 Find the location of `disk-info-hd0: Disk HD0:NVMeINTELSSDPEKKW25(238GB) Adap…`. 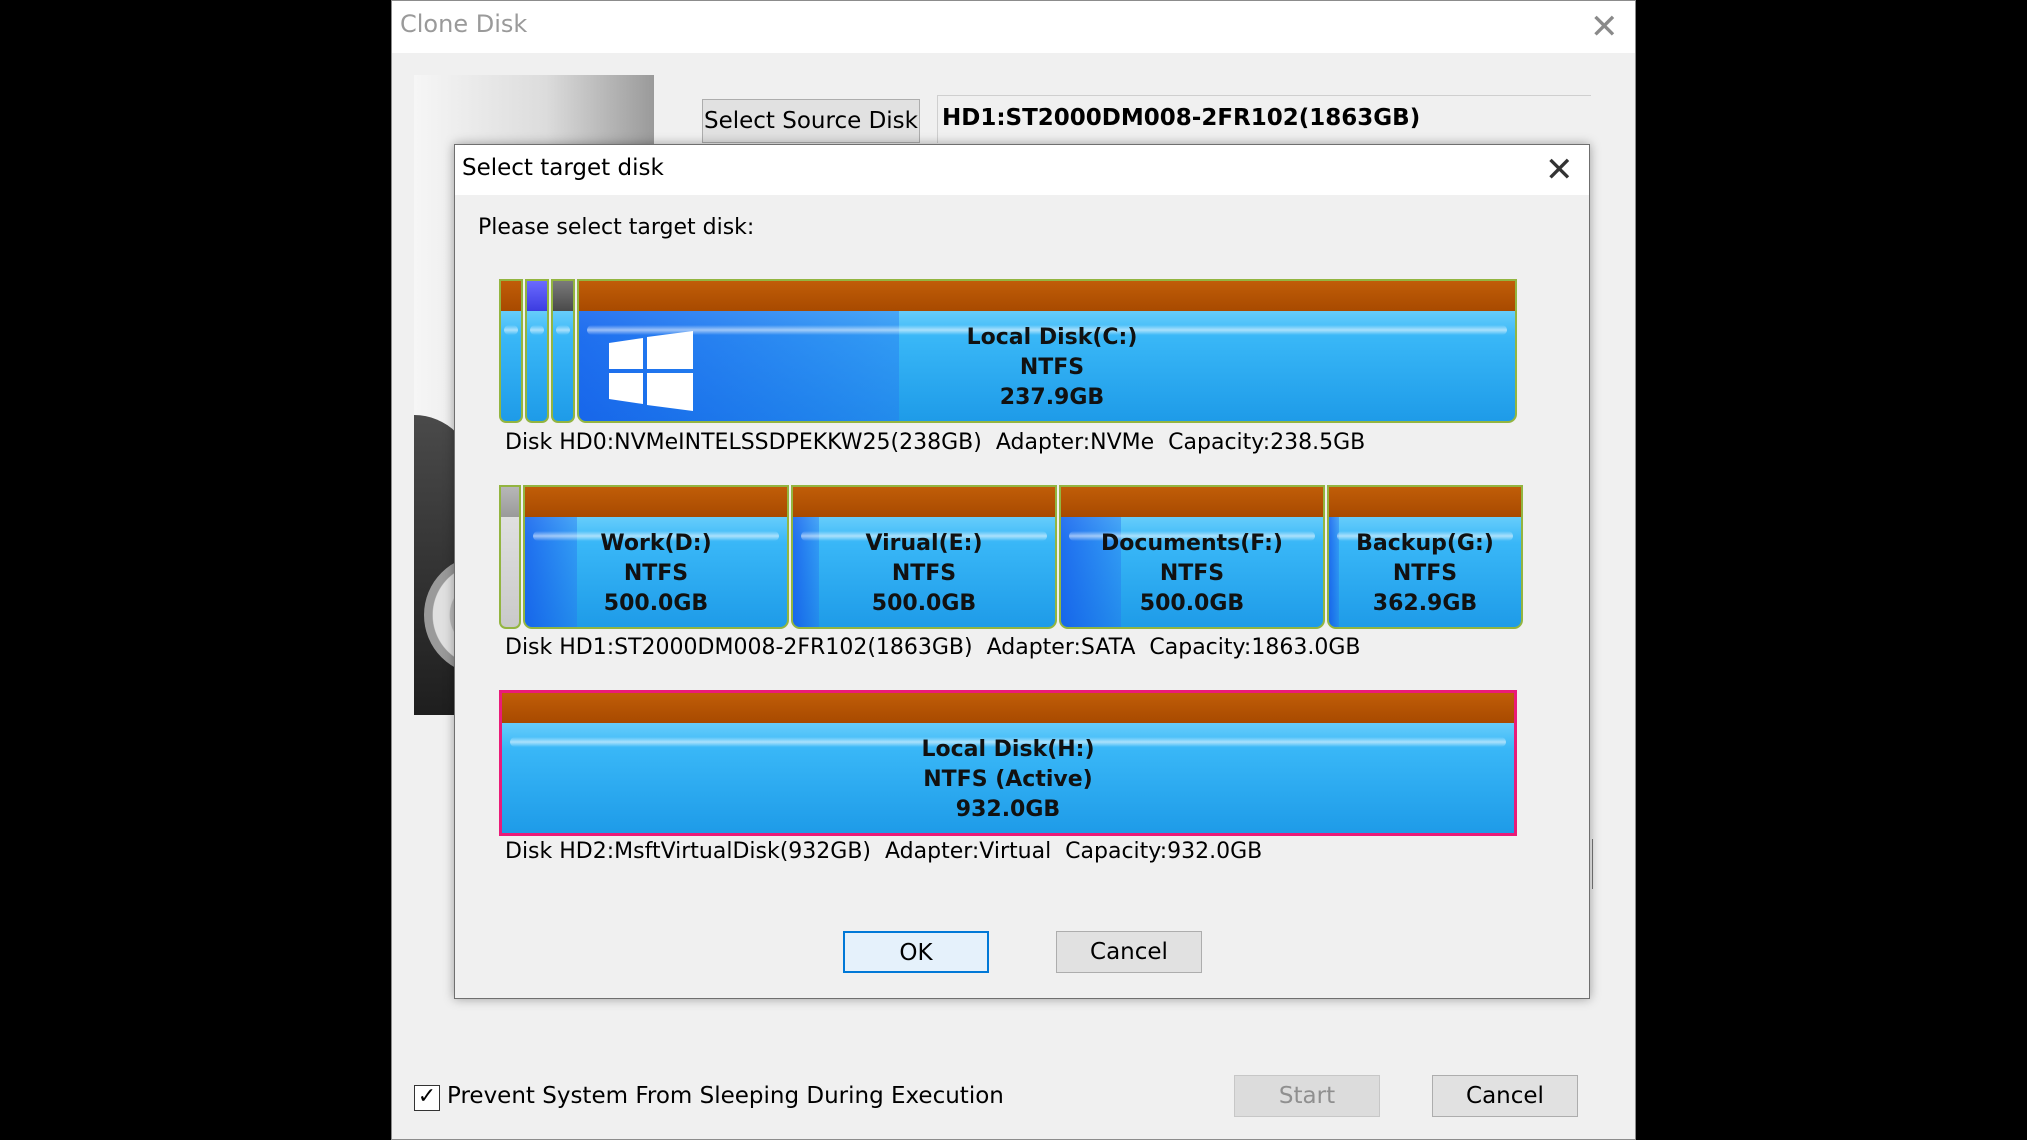

disk-info-hd0: Disk HD0:NVMeINTELSSDPEKKW25(238GB) Adap… is located at coordinates (935, 442).